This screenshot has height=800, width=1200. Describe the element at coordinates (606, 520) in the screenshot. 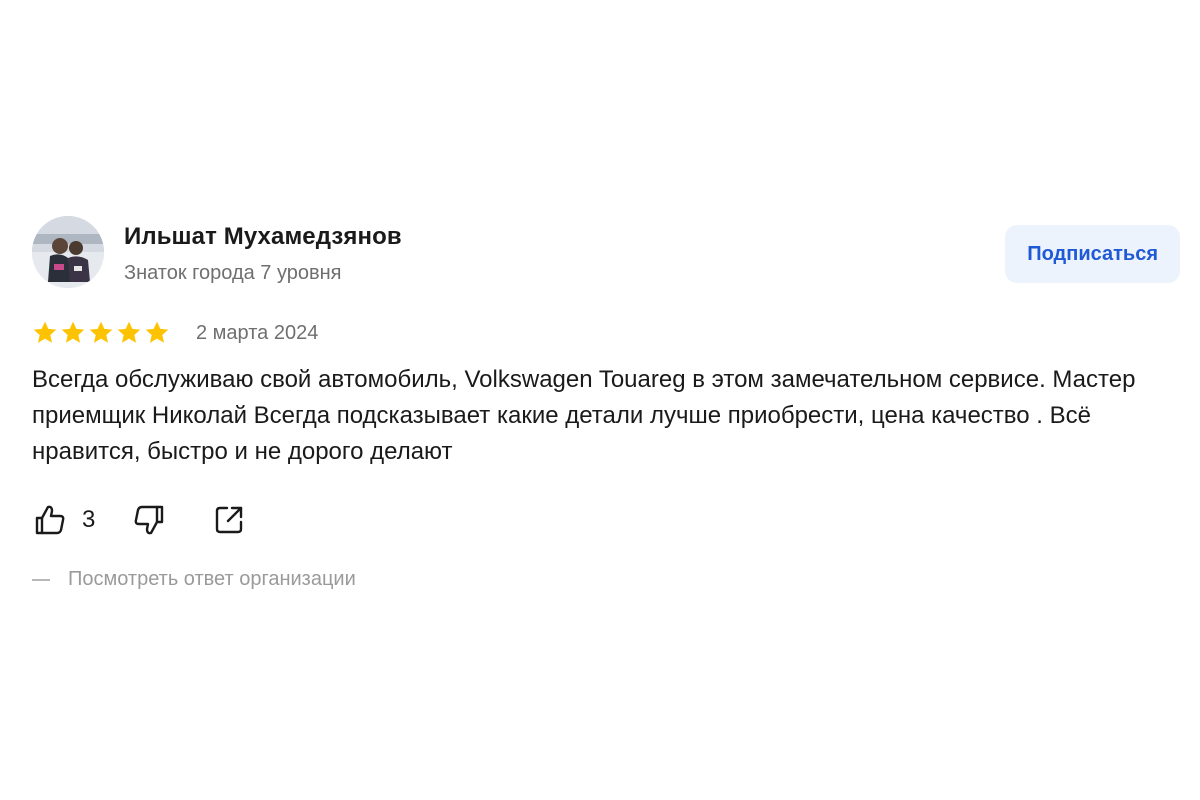

I see `review-actions: 3` at that location.